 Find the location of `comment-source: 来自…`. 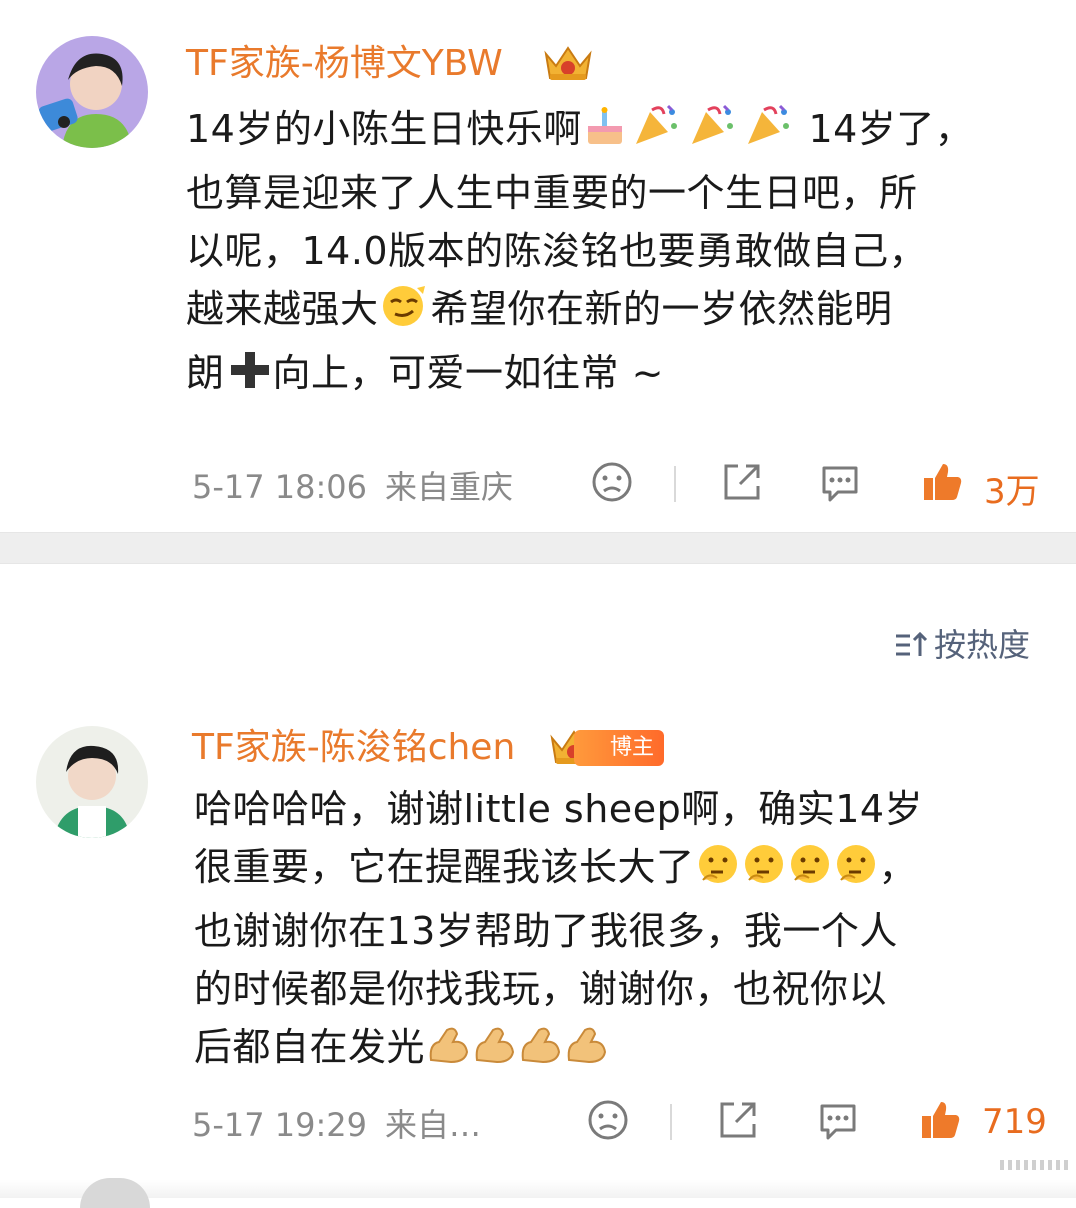

comment-source: 来自… is located at coordinates (433, 1125).